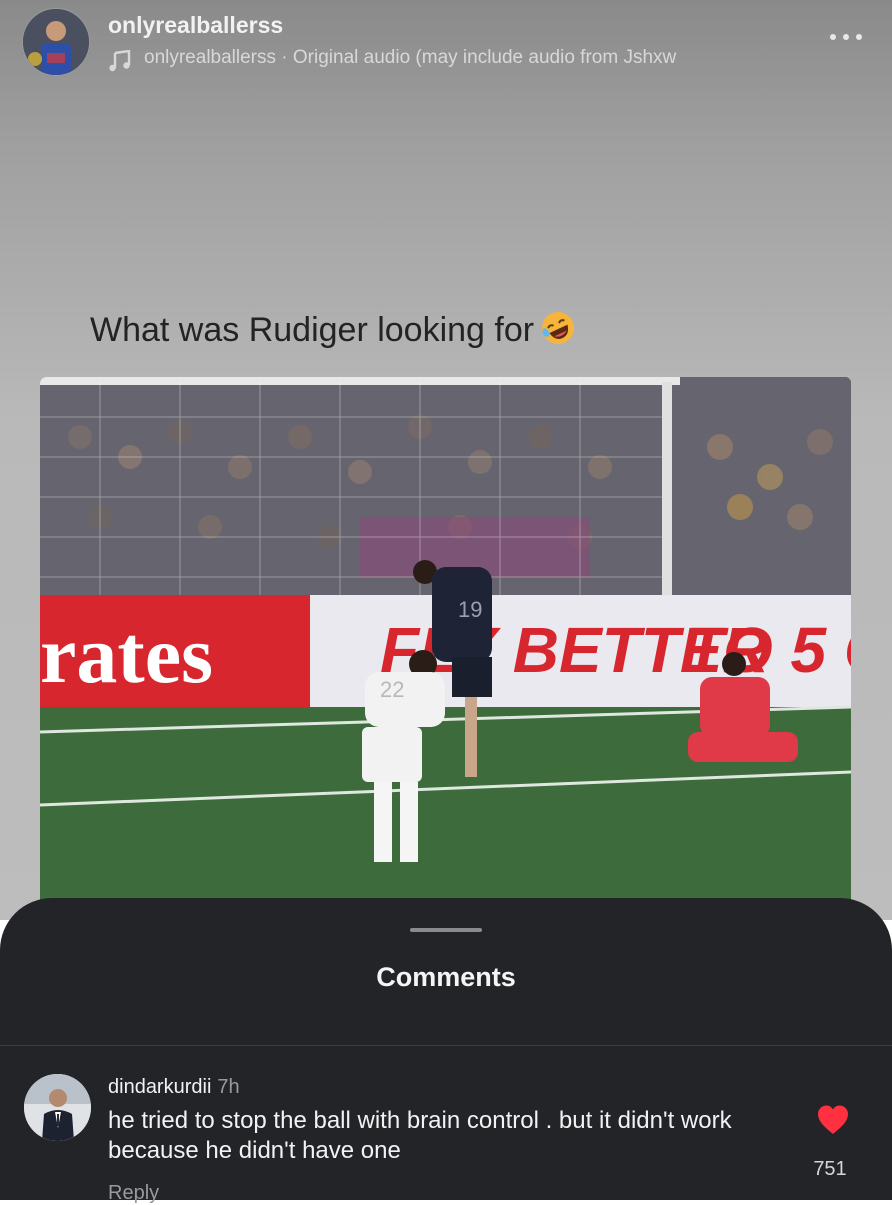 The width and height of the screenshot is (892, 1205). Describe the element at coordinates (195, 25) in the screenshot. I see `post-username: onlyrealballerss` at that location.